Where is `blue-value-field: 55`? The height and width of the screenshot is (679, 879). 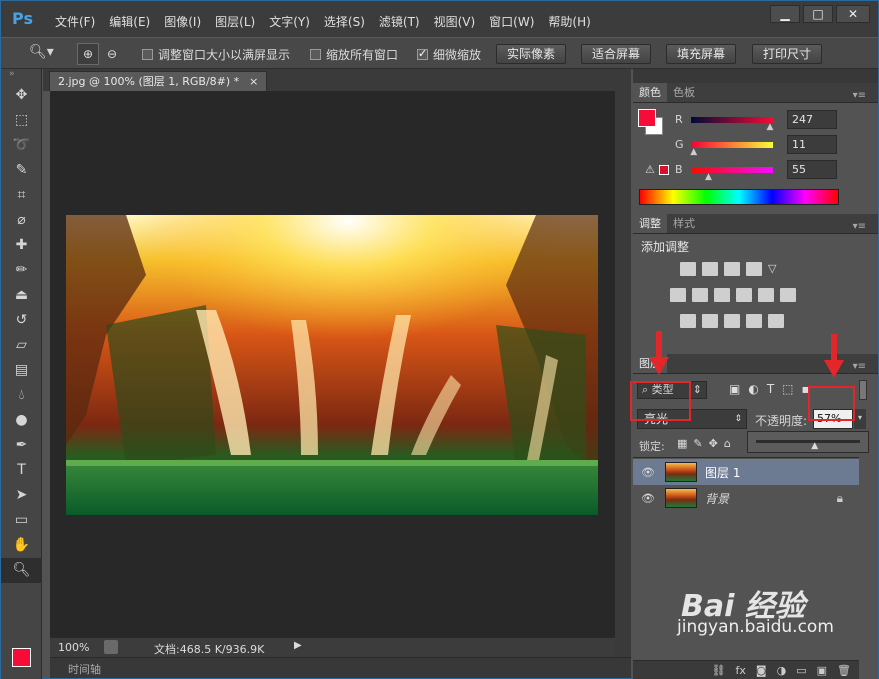 blue-value-field: 55 is located at coordinates (812, 169).